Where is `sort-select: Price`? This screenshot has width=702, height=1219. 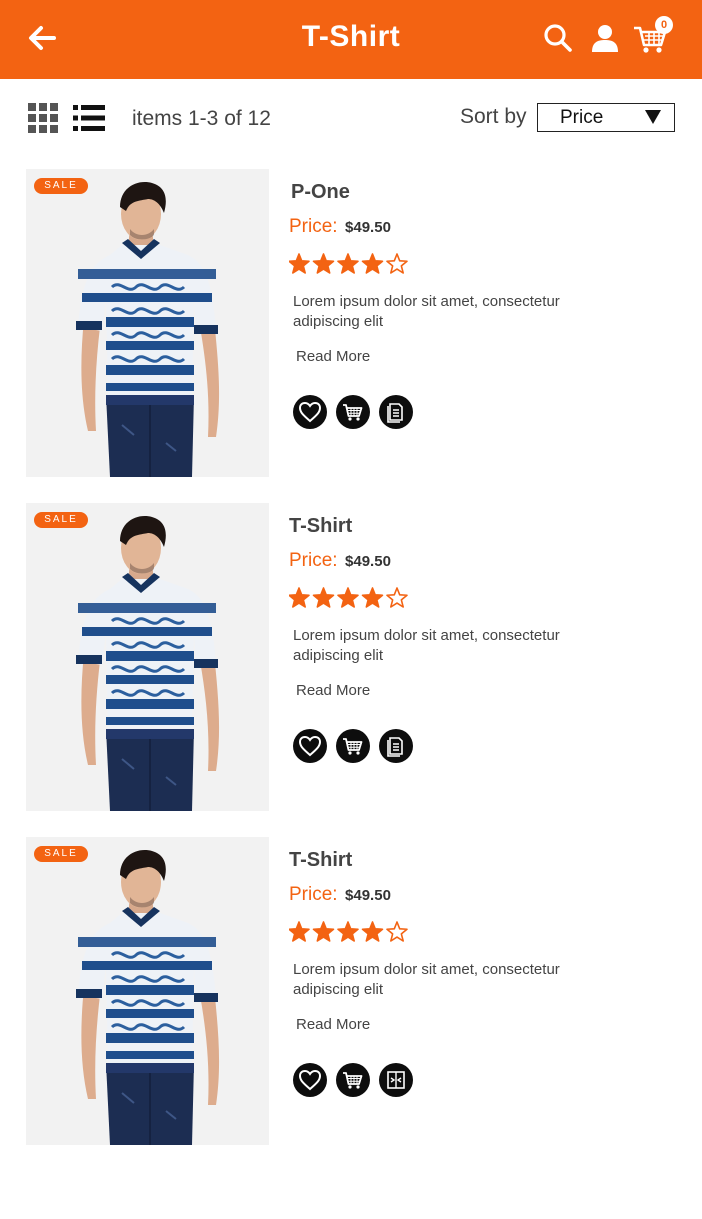 sort-select: Price is located at coordinates (606, 117).